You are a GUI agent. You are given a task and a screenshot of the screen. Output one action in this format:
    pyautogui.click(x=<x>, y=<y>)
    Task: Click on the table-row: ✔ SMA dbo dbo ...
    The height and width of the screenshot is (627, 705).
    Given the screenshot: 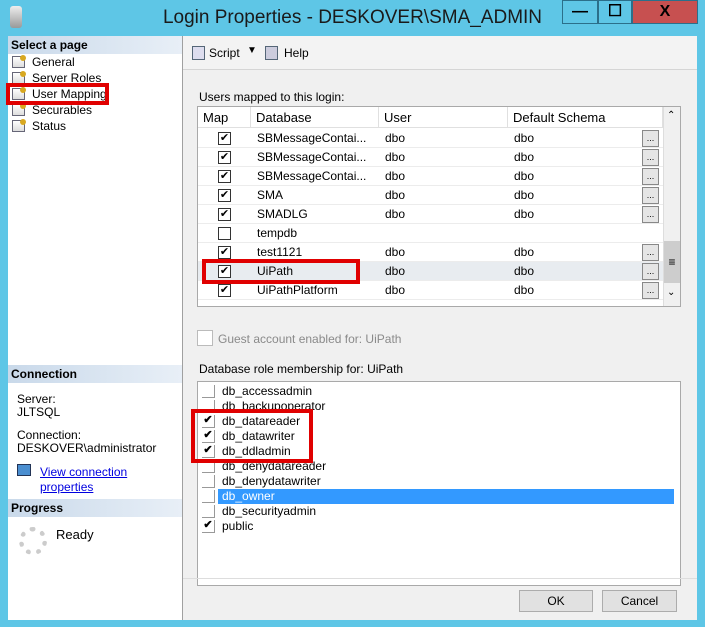 What is the action you would take?
    pyautogui.click(x=430, y=195)
    